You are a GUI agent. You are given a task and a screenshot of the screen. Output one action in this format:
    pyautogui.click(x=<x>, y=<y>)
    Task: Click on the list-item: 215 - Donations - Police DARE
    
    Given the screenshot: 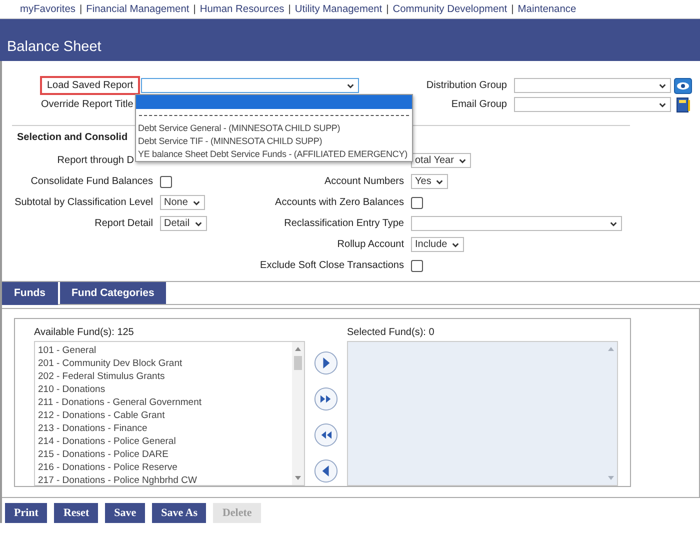 What is the action you would take?
    pyautogui.click(x=163, y=454)
    